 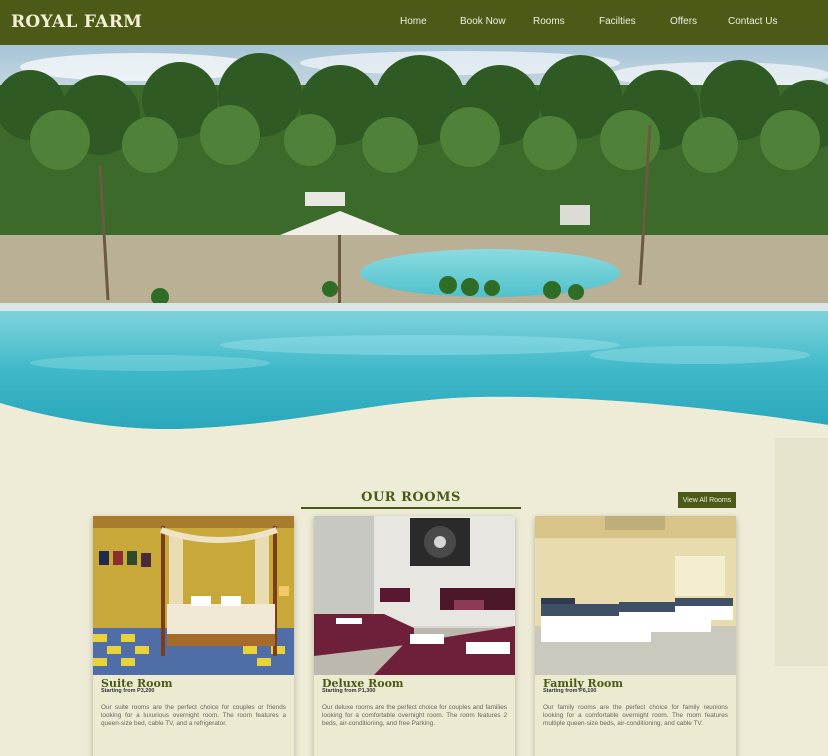 I want to click on nav-contact-us: Contact Us, so click(x=752, y=21).